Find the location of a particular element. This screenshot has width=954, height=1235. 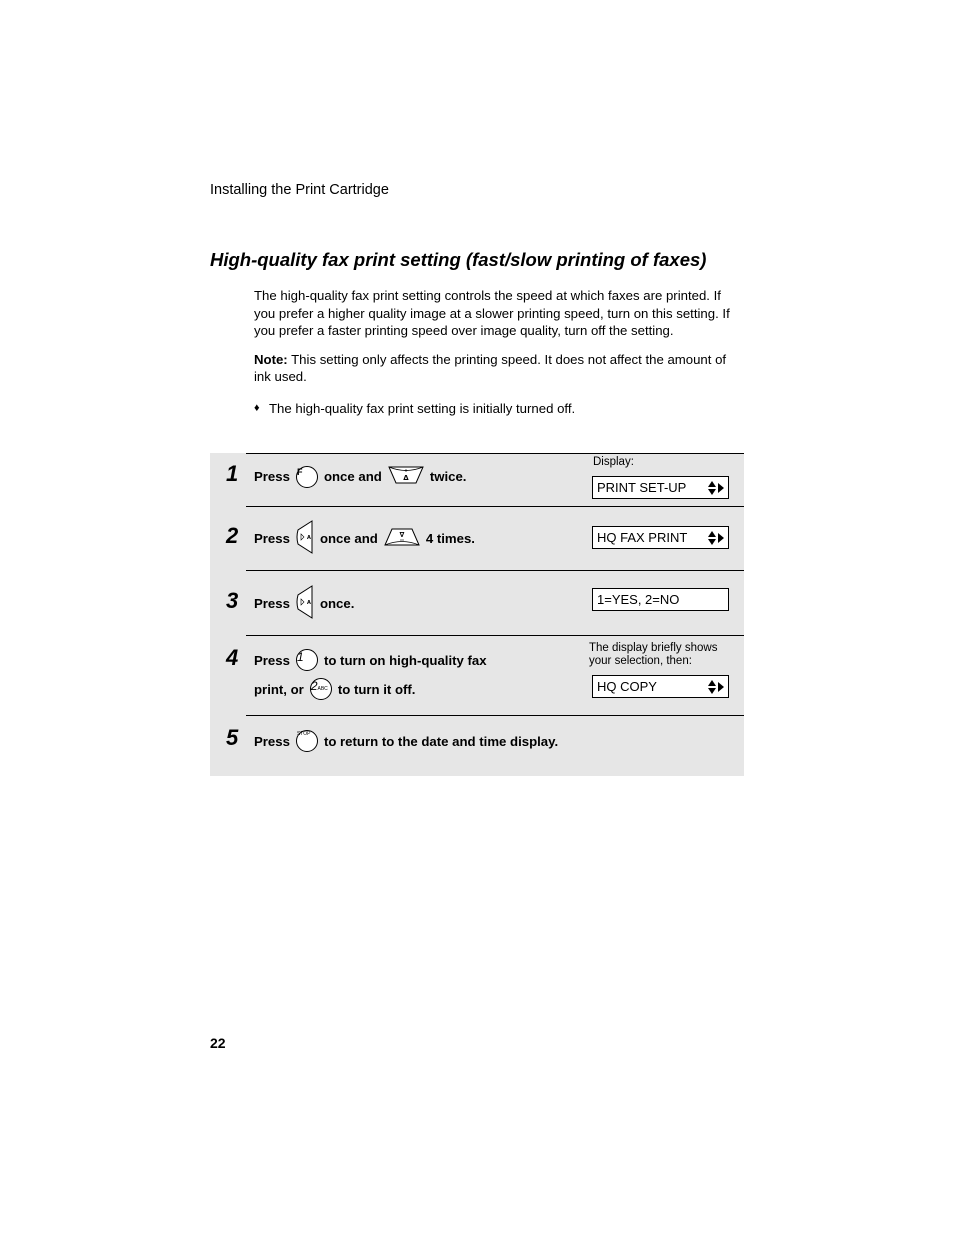

stop-key-icon: STOP is located at coordinates (306, 741).